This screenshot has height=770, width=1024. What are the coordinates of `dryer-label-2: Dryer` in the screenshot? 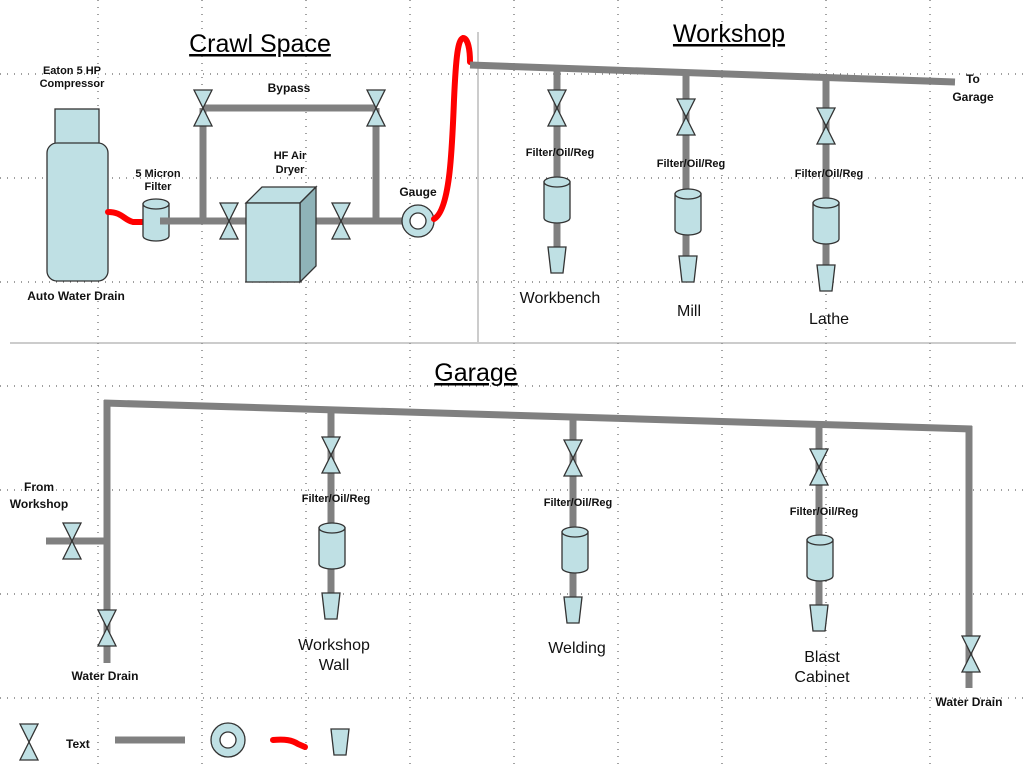 It's located at (290, 170).